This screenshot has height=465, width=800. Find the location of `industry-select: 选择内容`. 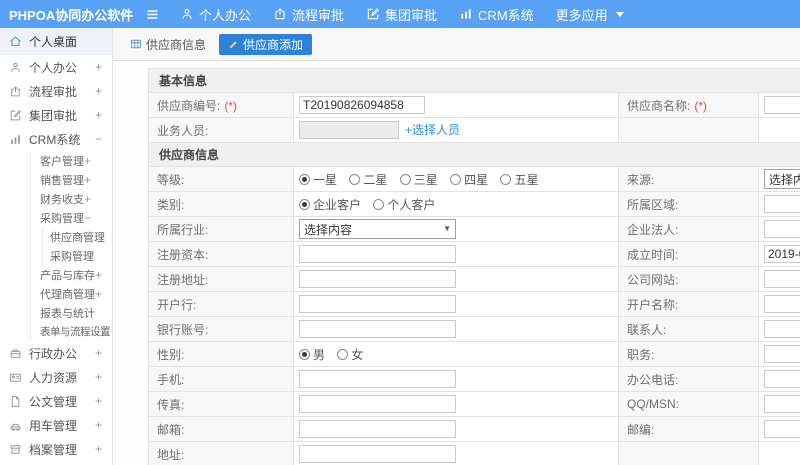

industry-select: 选择内容 is located at coordinates (377, 229).